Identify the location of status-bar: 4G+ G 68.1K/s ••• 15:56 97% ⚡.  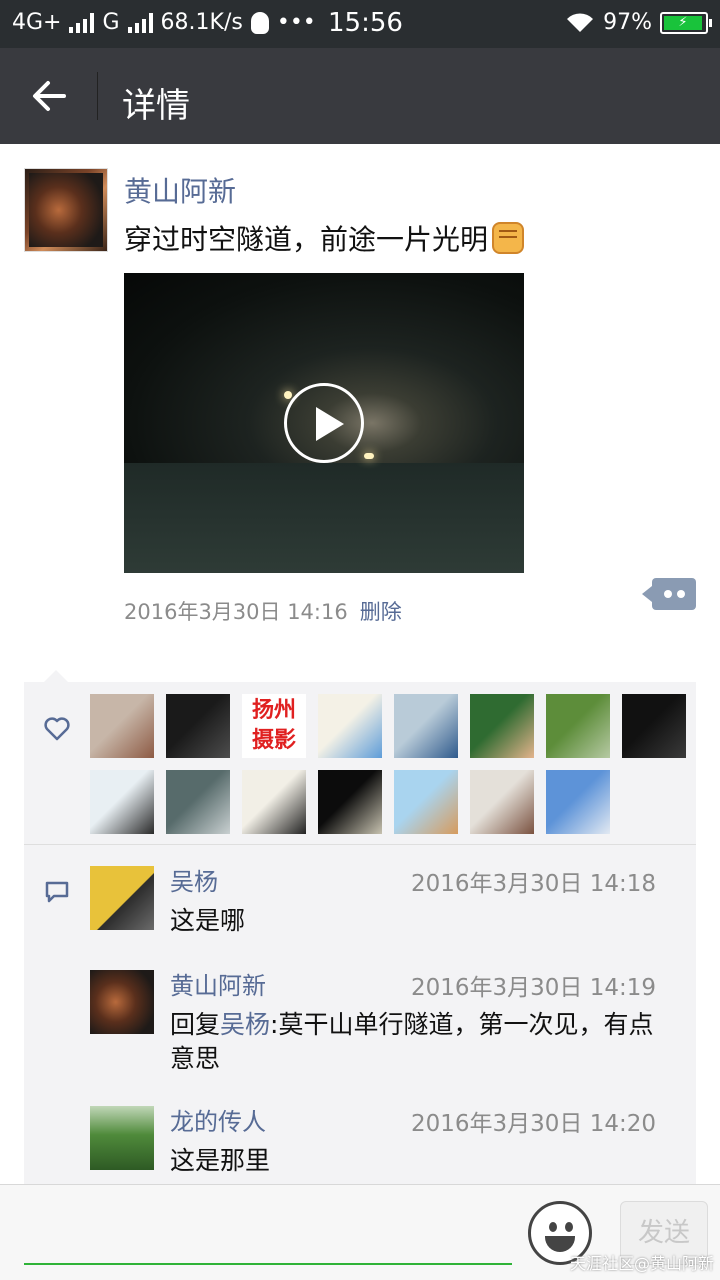
(360, 24).